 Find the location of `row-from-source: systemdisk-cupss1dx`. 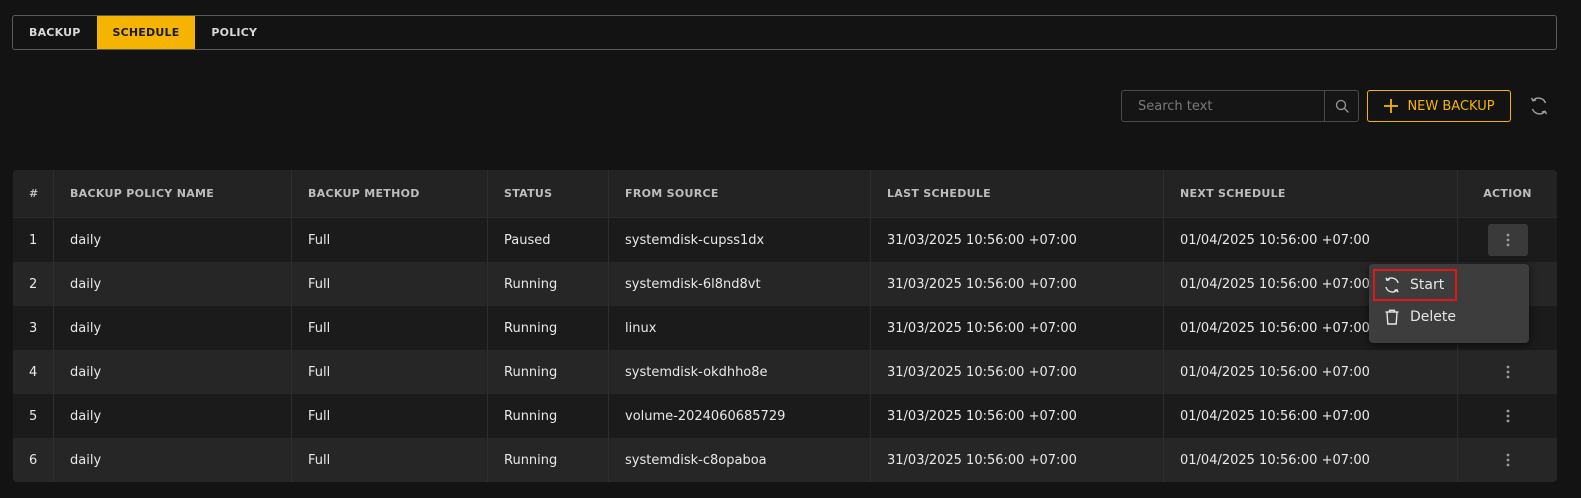

row-from-source: systemdisk-cupss1dx is located at coordinates (740, 240).